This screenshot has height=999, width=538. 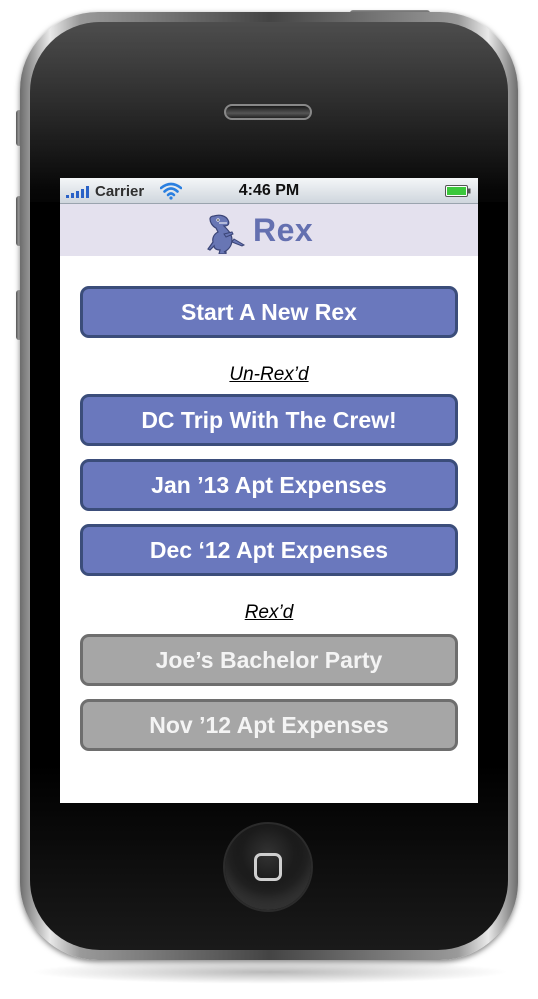 I want to click on battery-icon, so click(x=458, y=191).